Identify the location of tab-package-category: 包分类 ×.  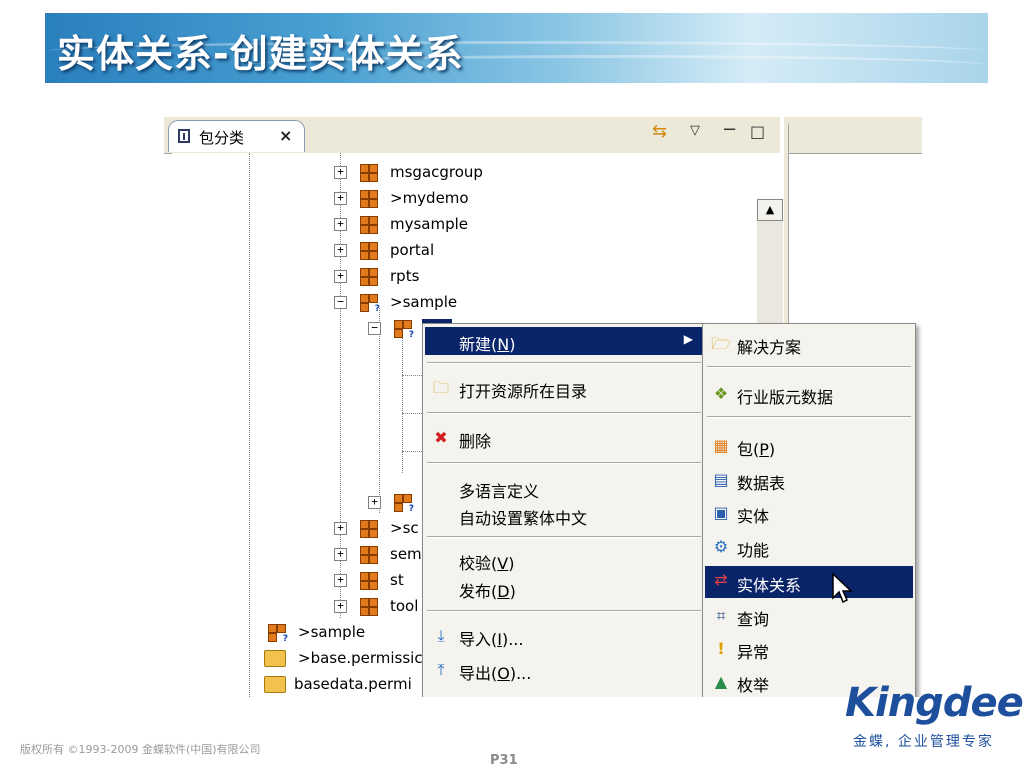
(236, 136).